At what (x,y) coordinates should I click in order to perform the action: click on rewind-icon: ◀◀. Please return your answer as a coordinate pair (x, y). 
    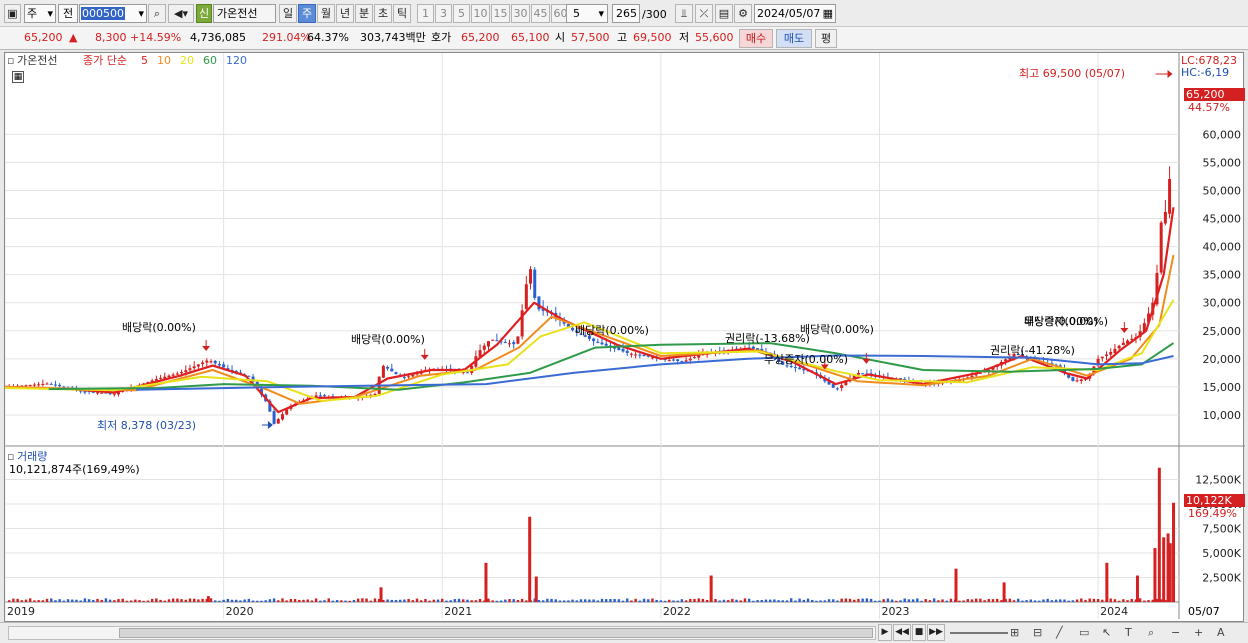
    Looking at the image, I should click on (902, 632).